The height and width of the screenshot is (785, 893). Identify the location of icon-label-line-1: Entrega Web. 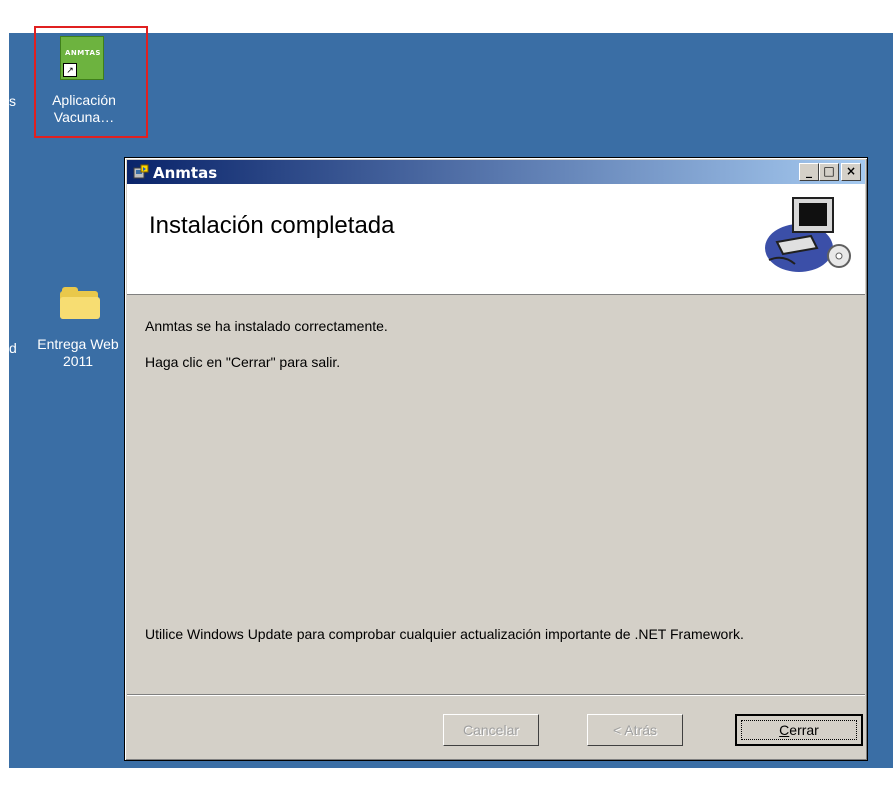
(78, 344).